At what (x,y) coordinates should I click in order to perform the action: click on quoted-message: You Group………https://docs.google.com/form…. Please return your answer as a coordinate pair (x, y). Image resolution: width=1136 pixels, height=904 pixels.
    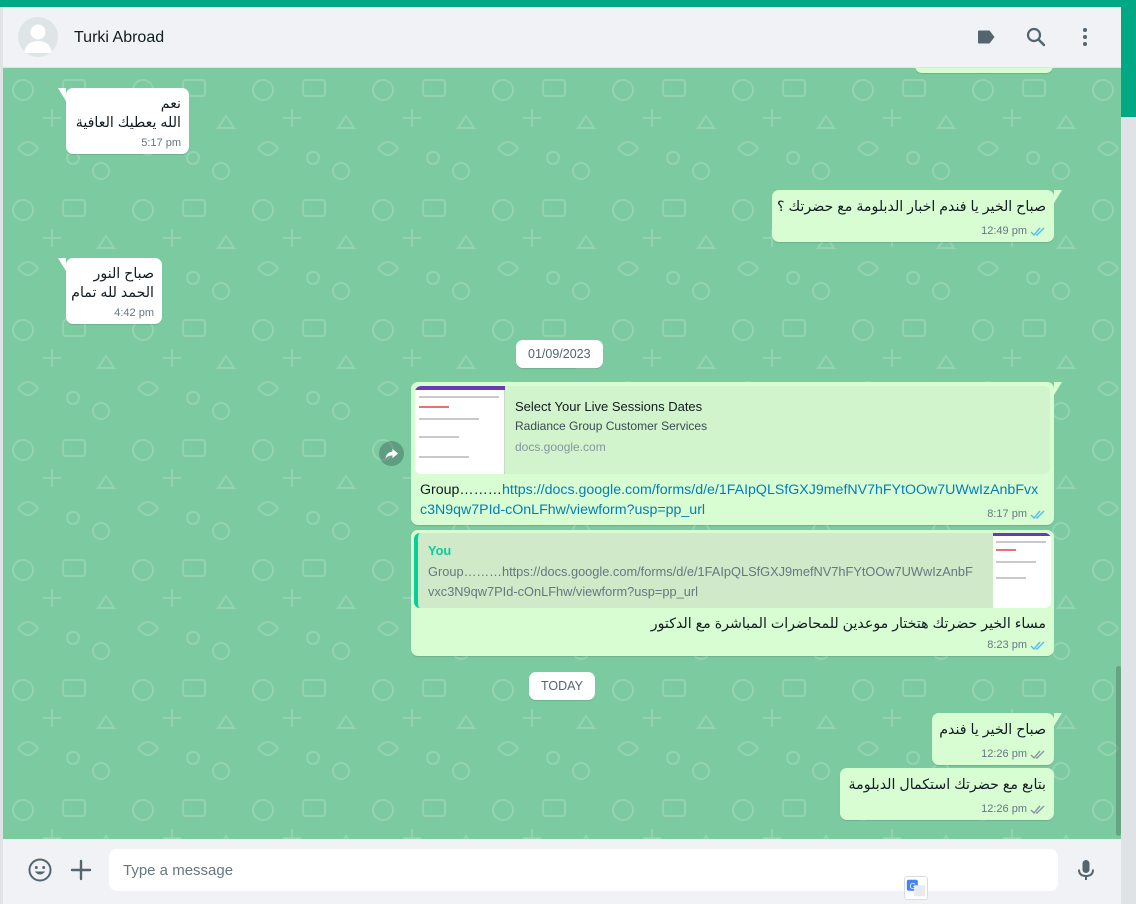
    Looking at the image, I should click on (732, 570).